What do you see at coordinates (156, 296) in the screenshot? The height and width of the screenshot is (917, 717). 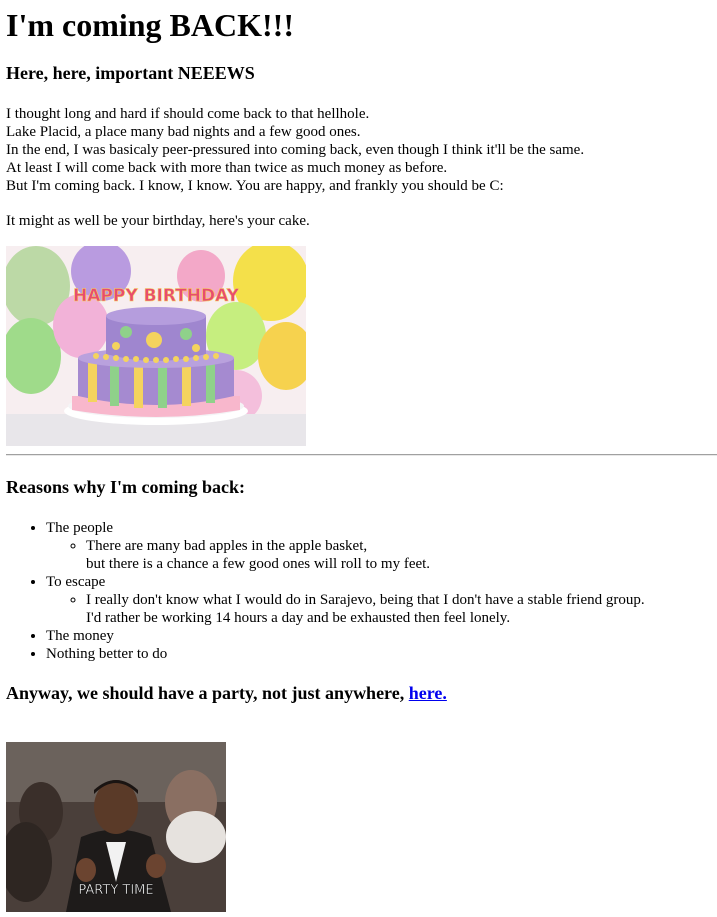 I see `cake-topper-text: HAPPY BIRTHDAY` at bounding box center [156, 296].